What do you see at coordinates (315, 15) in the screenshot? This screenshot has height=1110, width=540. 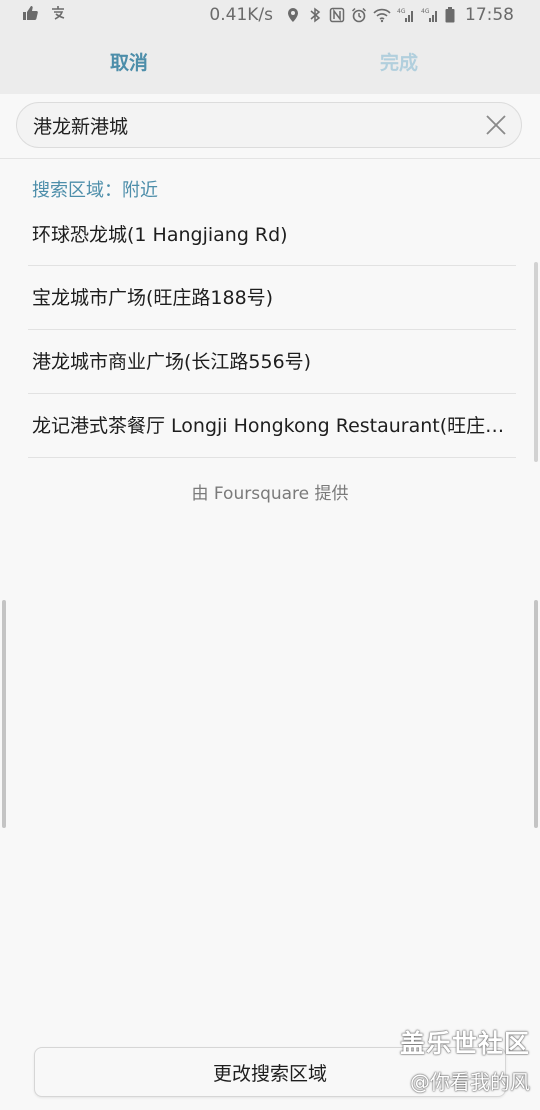 I see `bluetooth-icon` at bounding box center [315, 15].